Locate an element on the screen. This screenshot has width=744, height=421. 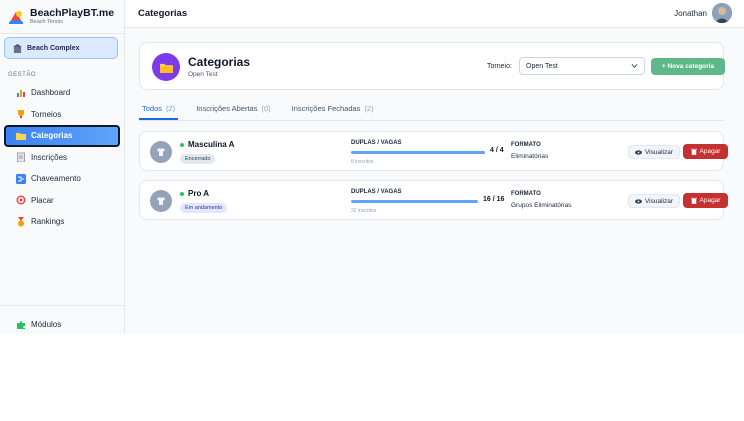
brand: BeachPlayBT.me Beach Tennis is located at coordinates (62, 17).